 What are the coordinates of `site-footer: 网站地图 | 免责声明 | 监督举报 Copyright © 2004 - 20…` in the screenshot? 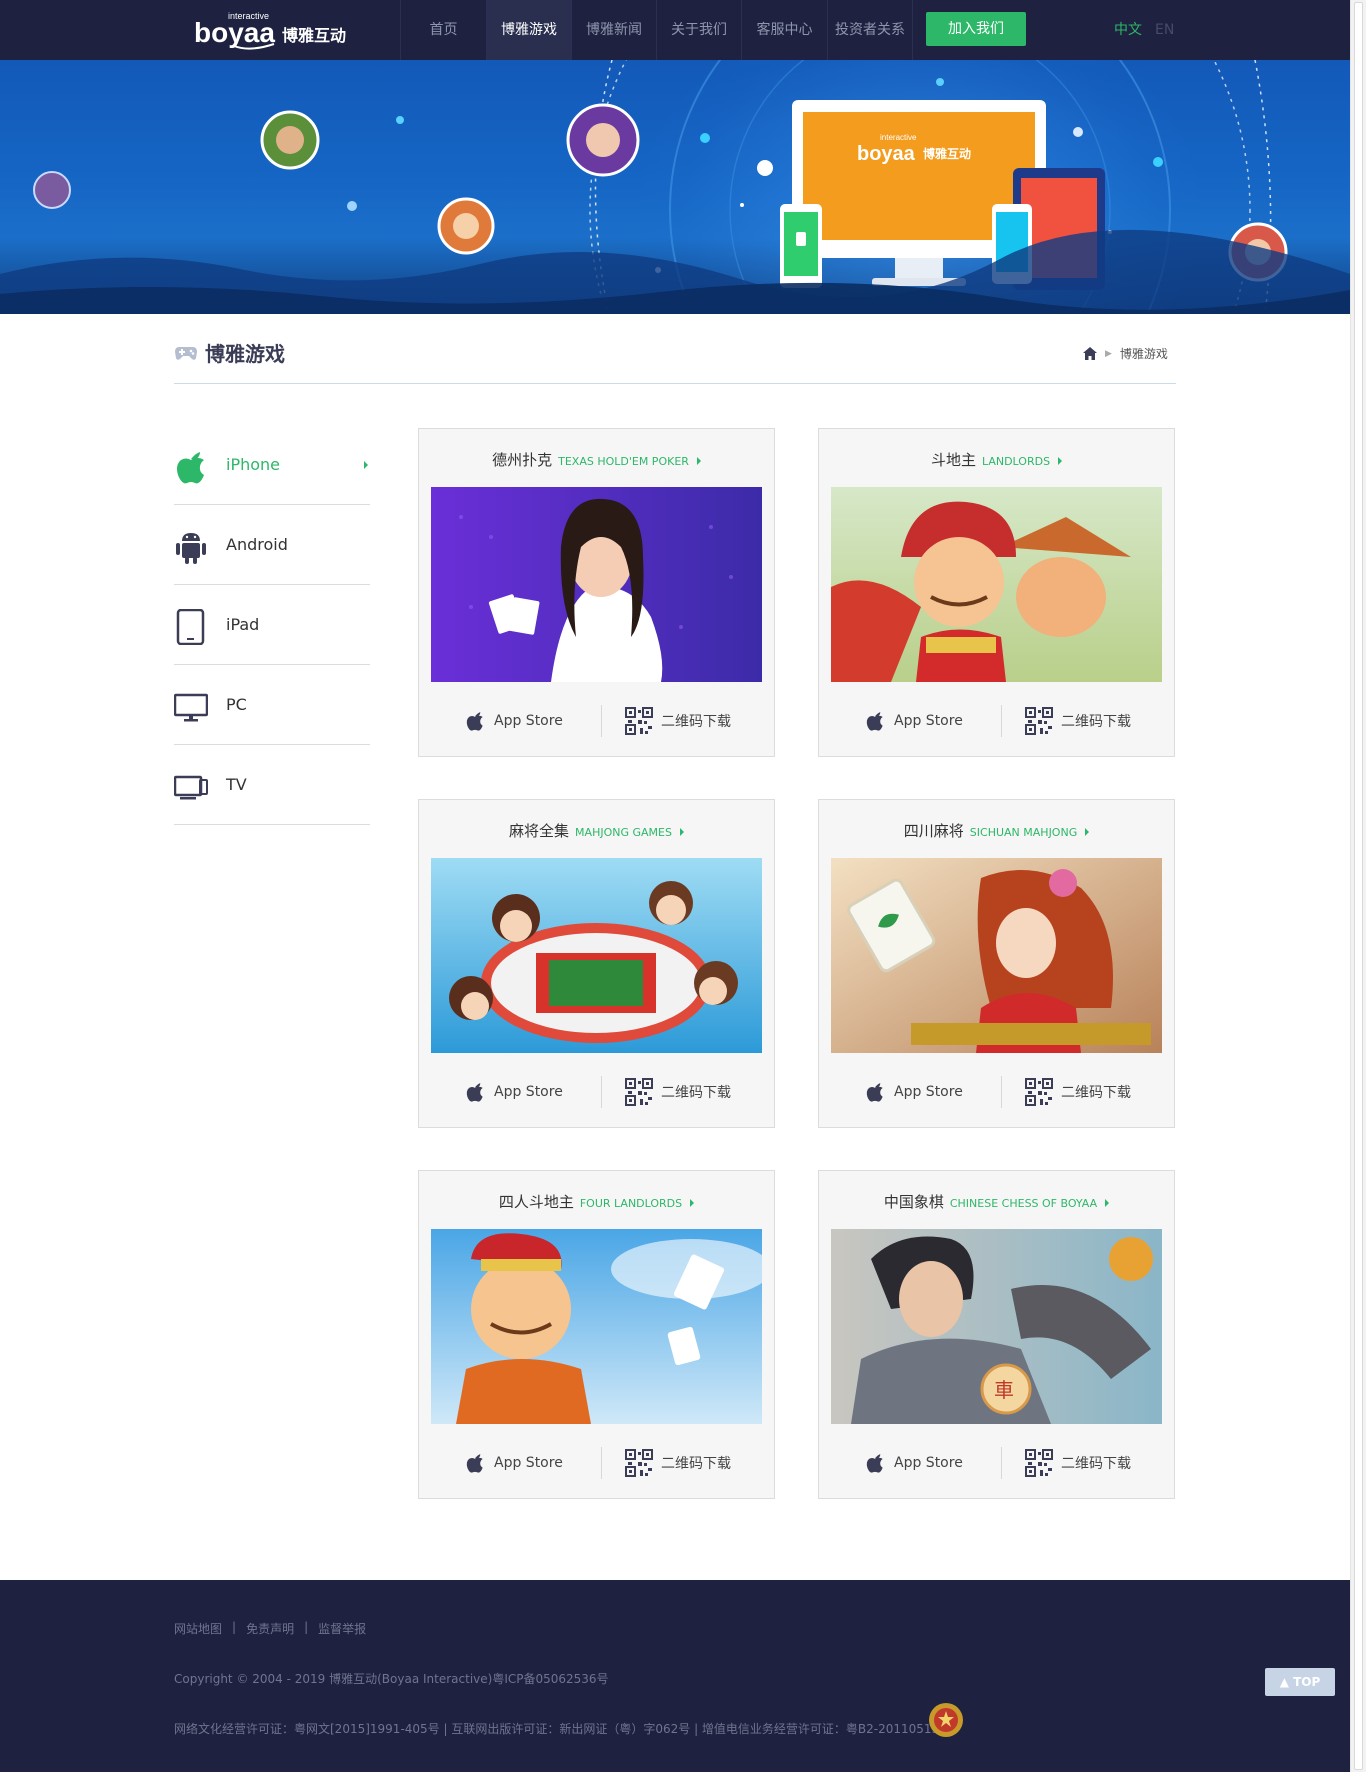 It's located at (675, 1676).